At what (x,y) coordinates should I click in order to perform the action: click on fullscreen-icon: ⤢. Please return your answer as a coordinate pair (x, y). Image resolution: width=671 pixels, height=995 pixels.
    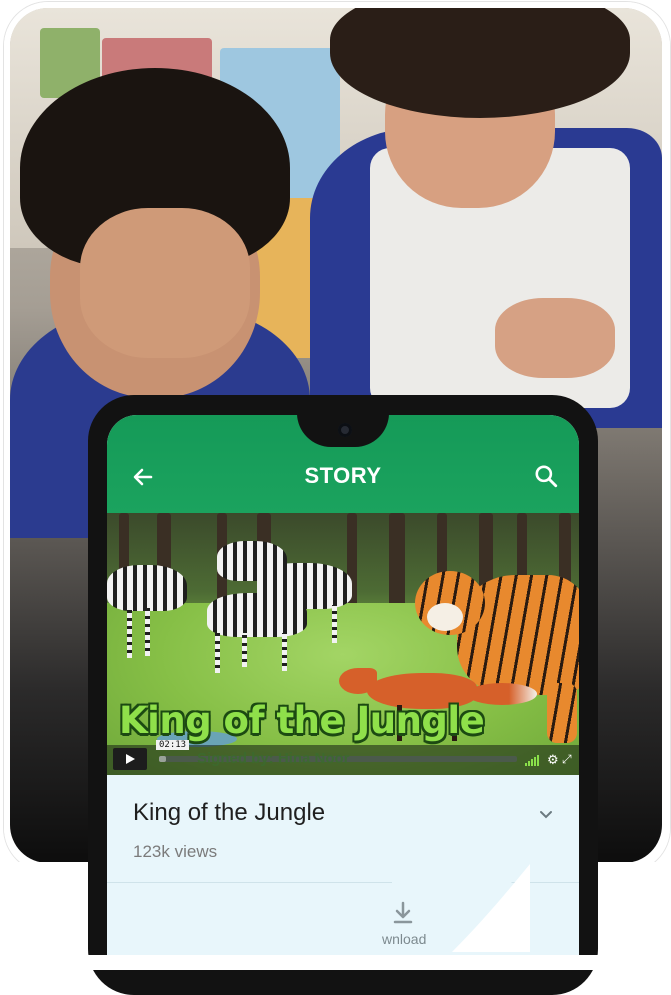
    Looking at the image, I should click on (567, 759).